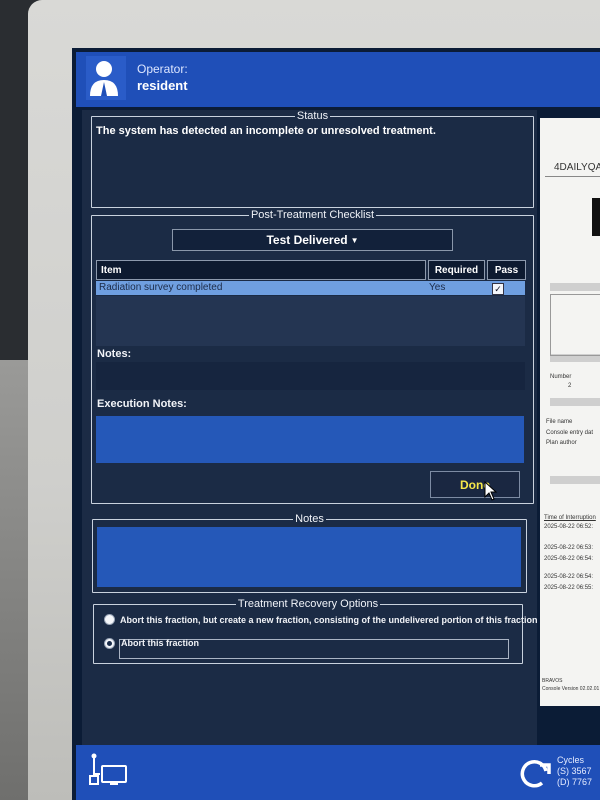  What do you see at coordinates (310, 439) in the screenshot?
I see `execution-notes-field` at bounding box center [310, 439].